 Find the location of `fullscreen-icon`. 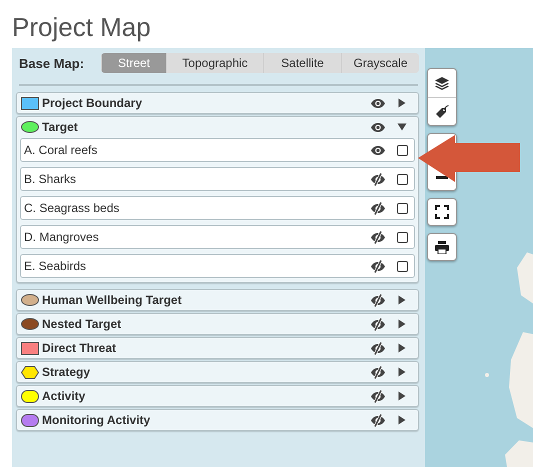

fullscreen-icon is located at coordinates (442, 212).